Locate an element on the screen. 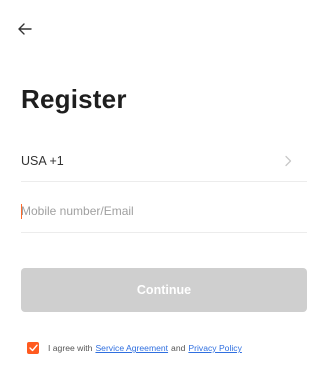 Image resolution: width=320 pixels, height=371 pixels. country-selector: USA +1 is located at coordinates (164, 161).